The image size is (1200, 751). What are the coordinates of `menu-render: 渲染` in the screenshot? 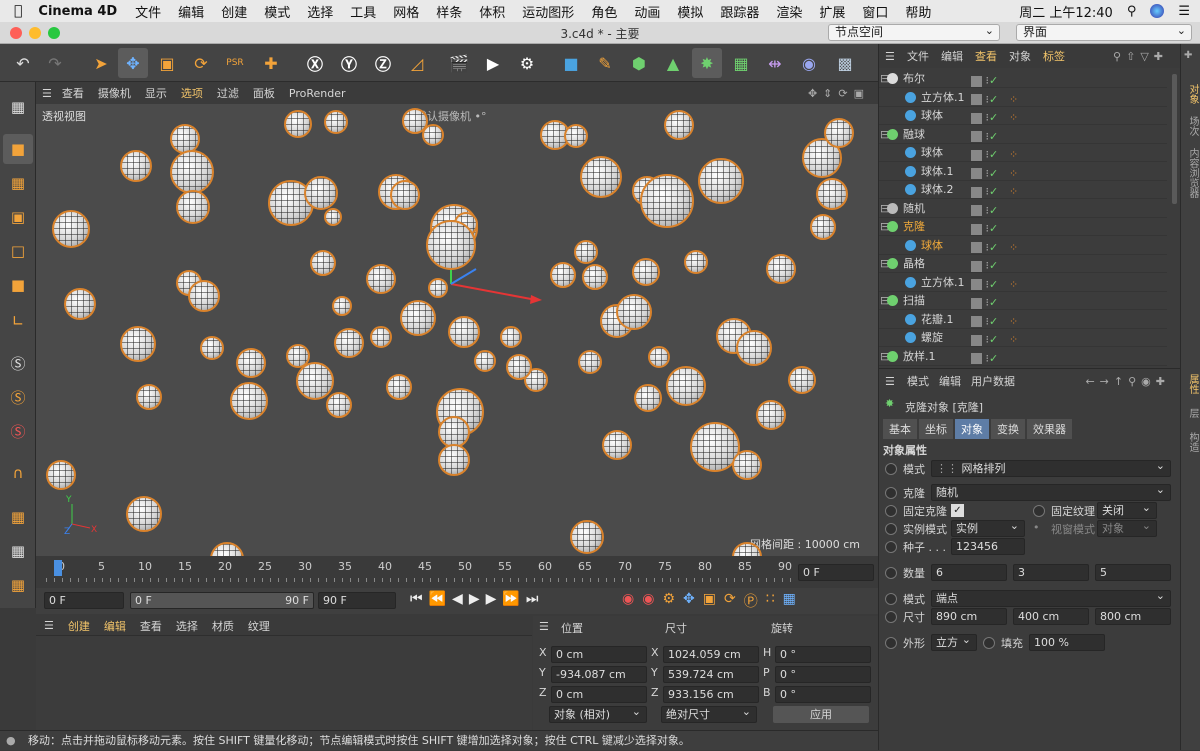 It's located at (789, 11).